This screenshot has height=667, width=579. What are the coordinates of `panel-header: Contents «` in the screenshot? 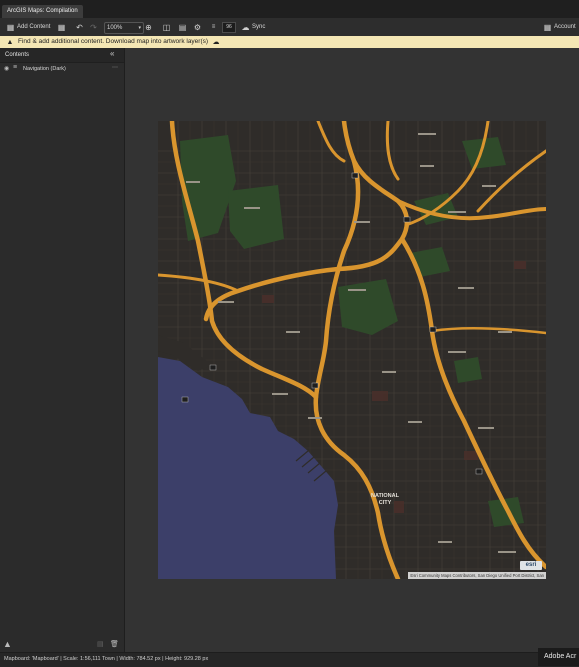 It's located at (62, 55).